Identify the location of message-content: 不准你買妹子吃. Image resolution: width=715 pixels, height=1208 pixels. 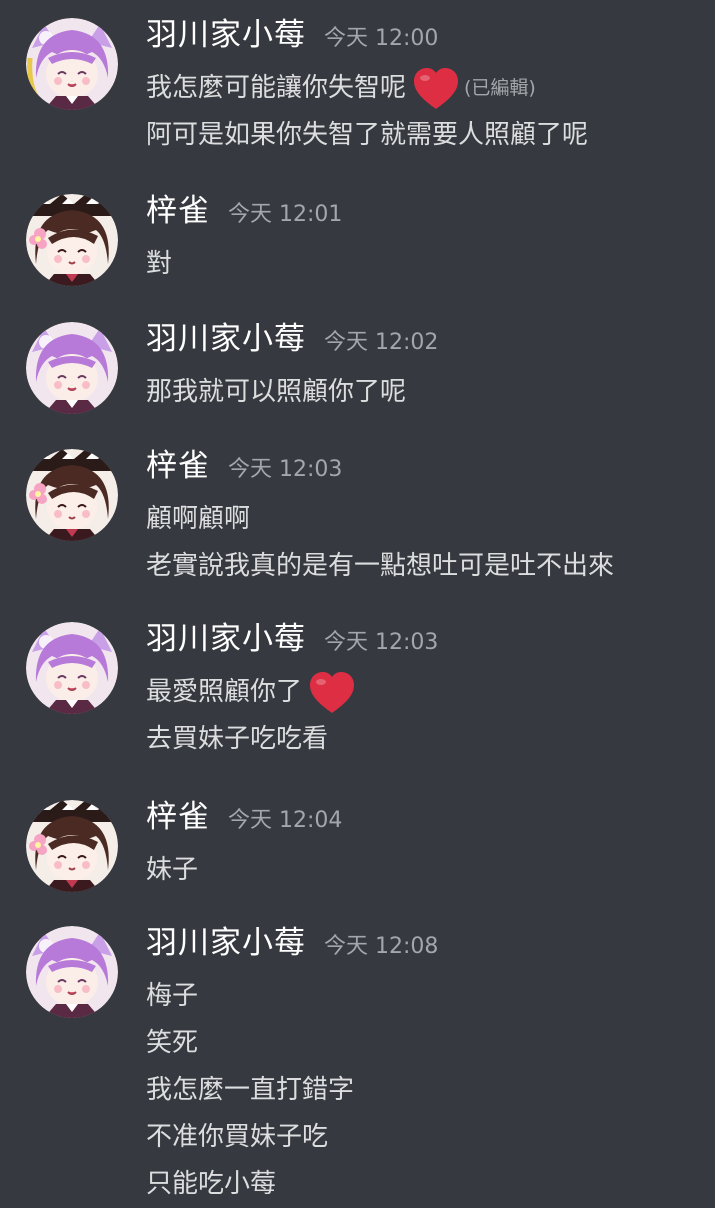
(237, 1137).